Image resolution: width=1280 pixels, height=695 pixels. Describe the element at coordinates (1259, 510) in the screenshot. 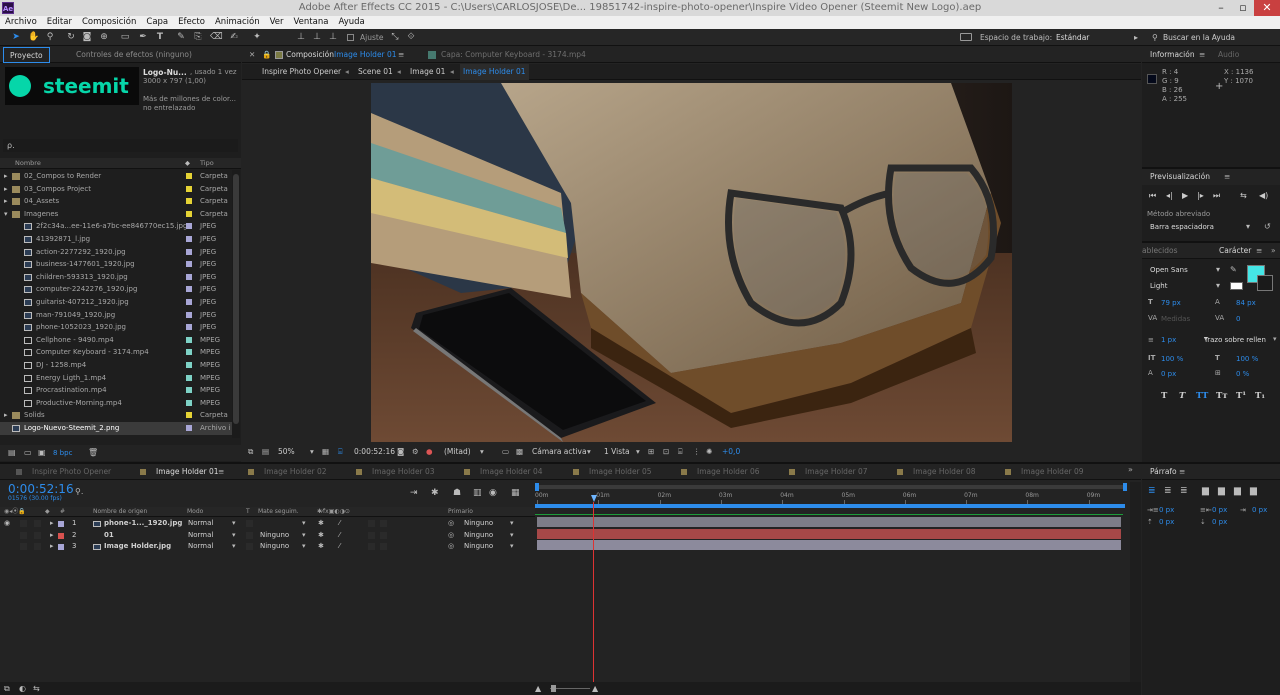

I see `indent-first-value: 0 px` at that location.